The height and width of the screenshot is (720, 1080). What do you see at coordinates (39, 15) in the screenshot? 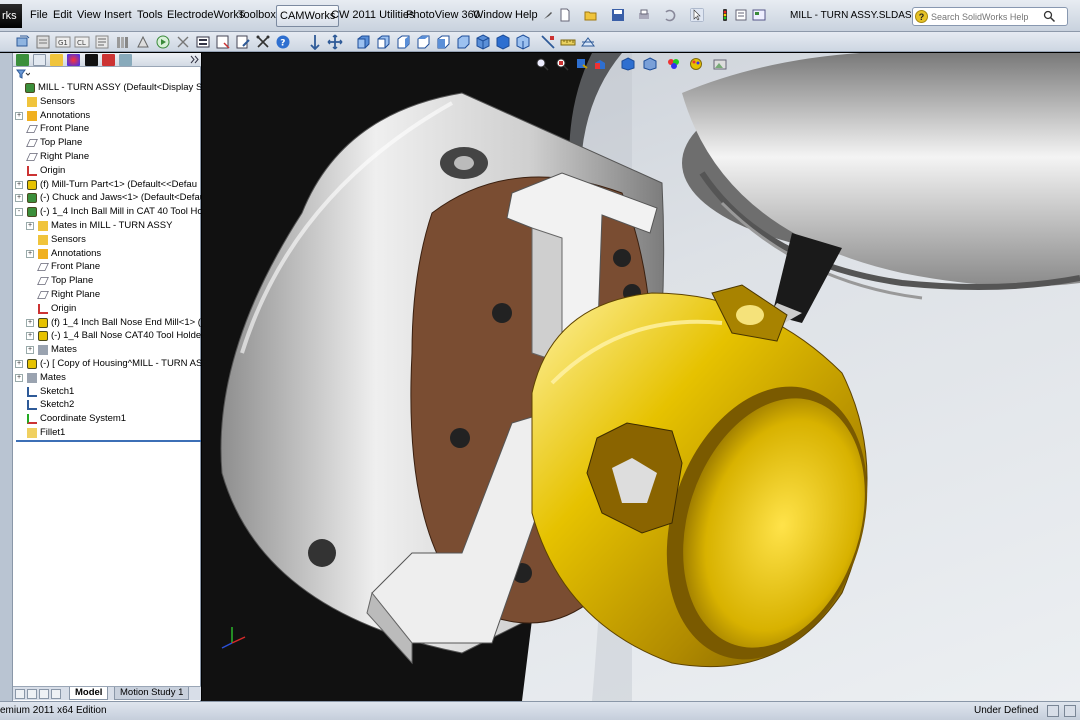
I see `menu-file: File` at bounding box center [39, 15].